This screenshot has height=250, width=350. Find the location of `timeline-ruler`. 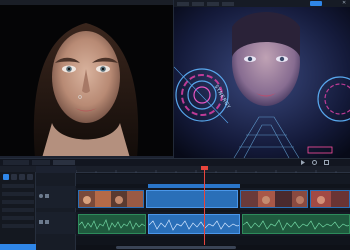

timeline-ruler is located at coordinates (213, 169).